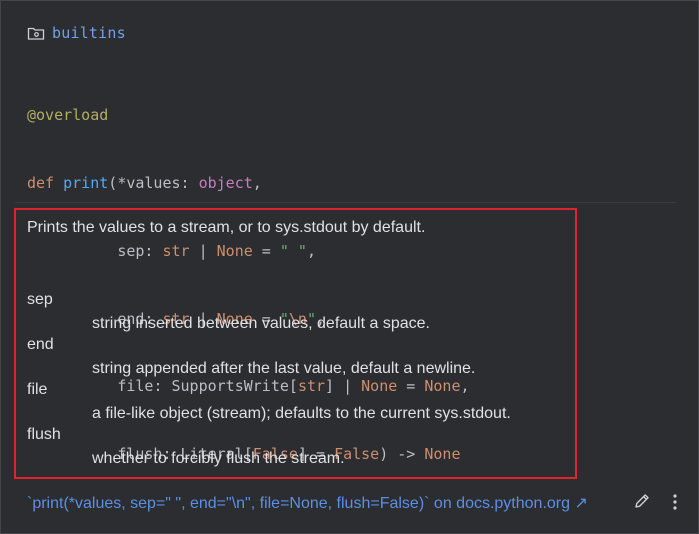 This screenshot has height=534, width=699. I want to click on type-object: object, so click(225, 182).